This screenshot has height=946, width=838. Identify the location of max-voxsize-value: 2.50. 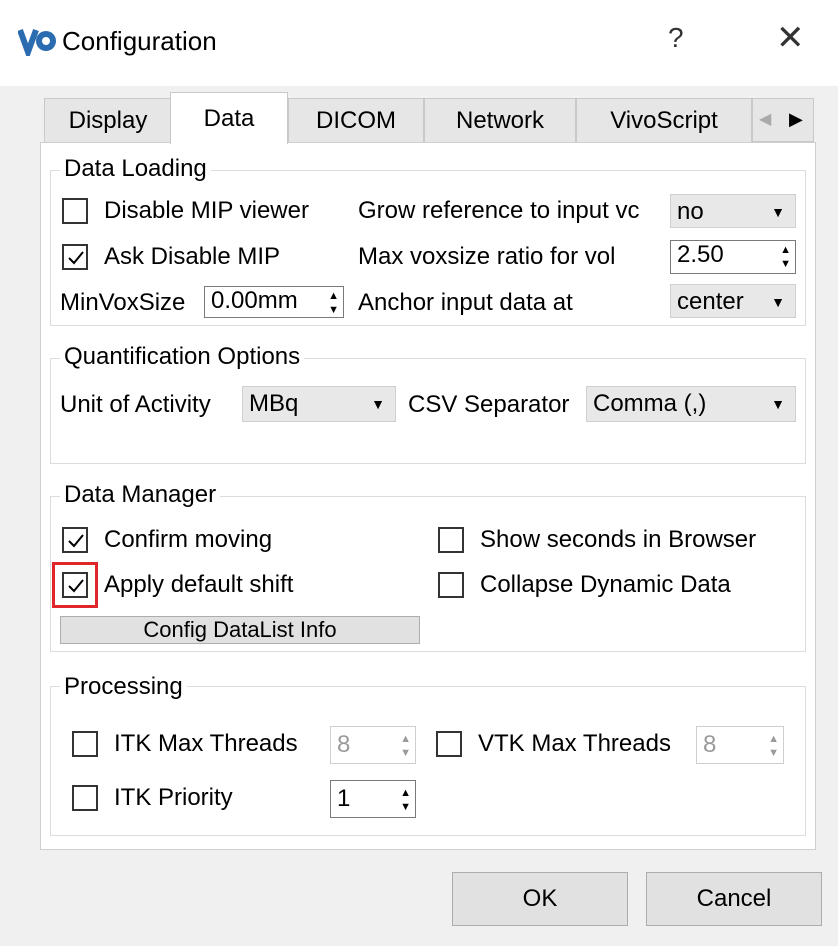
(700, 254).